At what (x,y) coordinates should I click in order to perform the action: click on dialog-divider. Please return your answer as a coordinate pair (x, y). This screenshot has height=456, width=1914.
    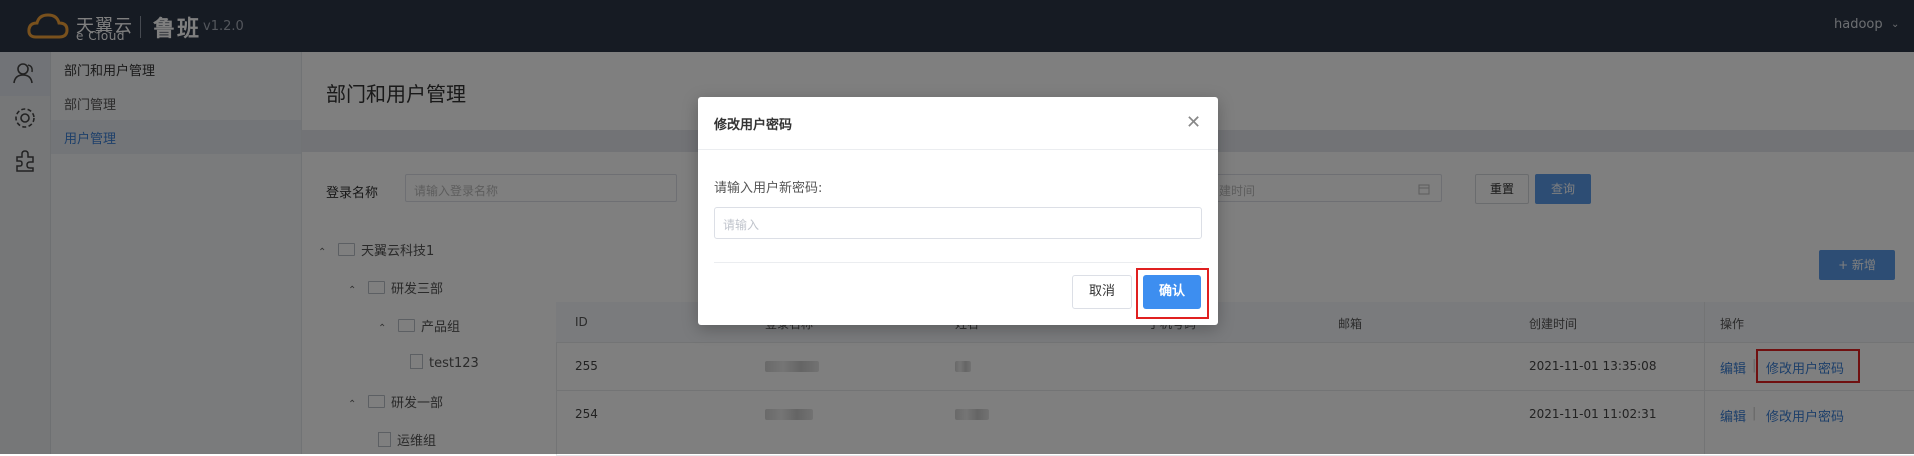
    Looking at the image, I should click on (958, 262).